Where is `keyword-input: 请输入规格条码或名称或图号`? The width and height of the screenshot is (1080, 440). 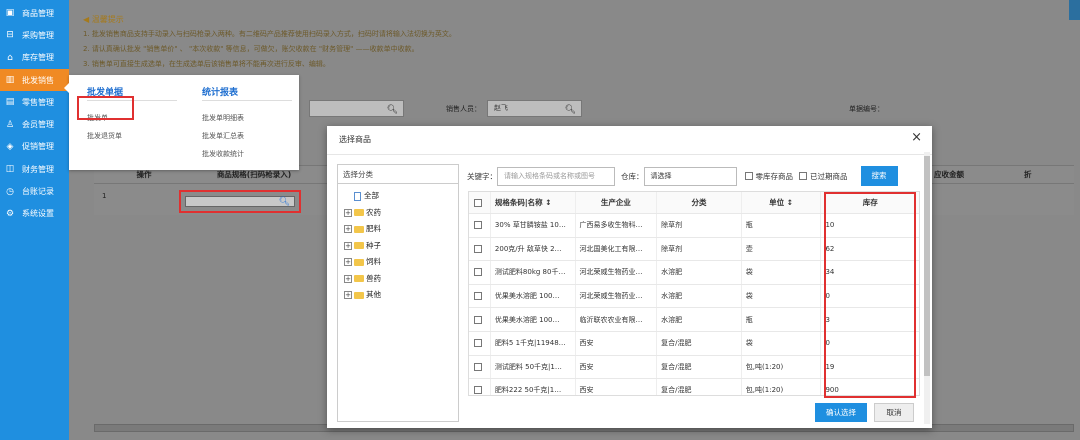 keyword-input: 请输入规格条码或名称或图号 is located at coordinates (556, 176).